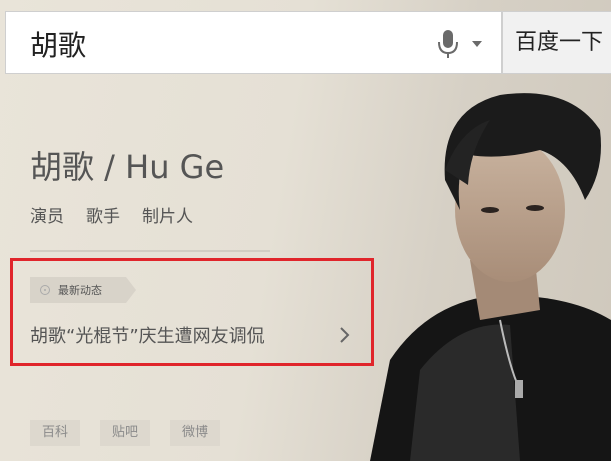 This screenshot has width=611, height=461. I want to click on link-weibo: 微博, so click(195, 433).